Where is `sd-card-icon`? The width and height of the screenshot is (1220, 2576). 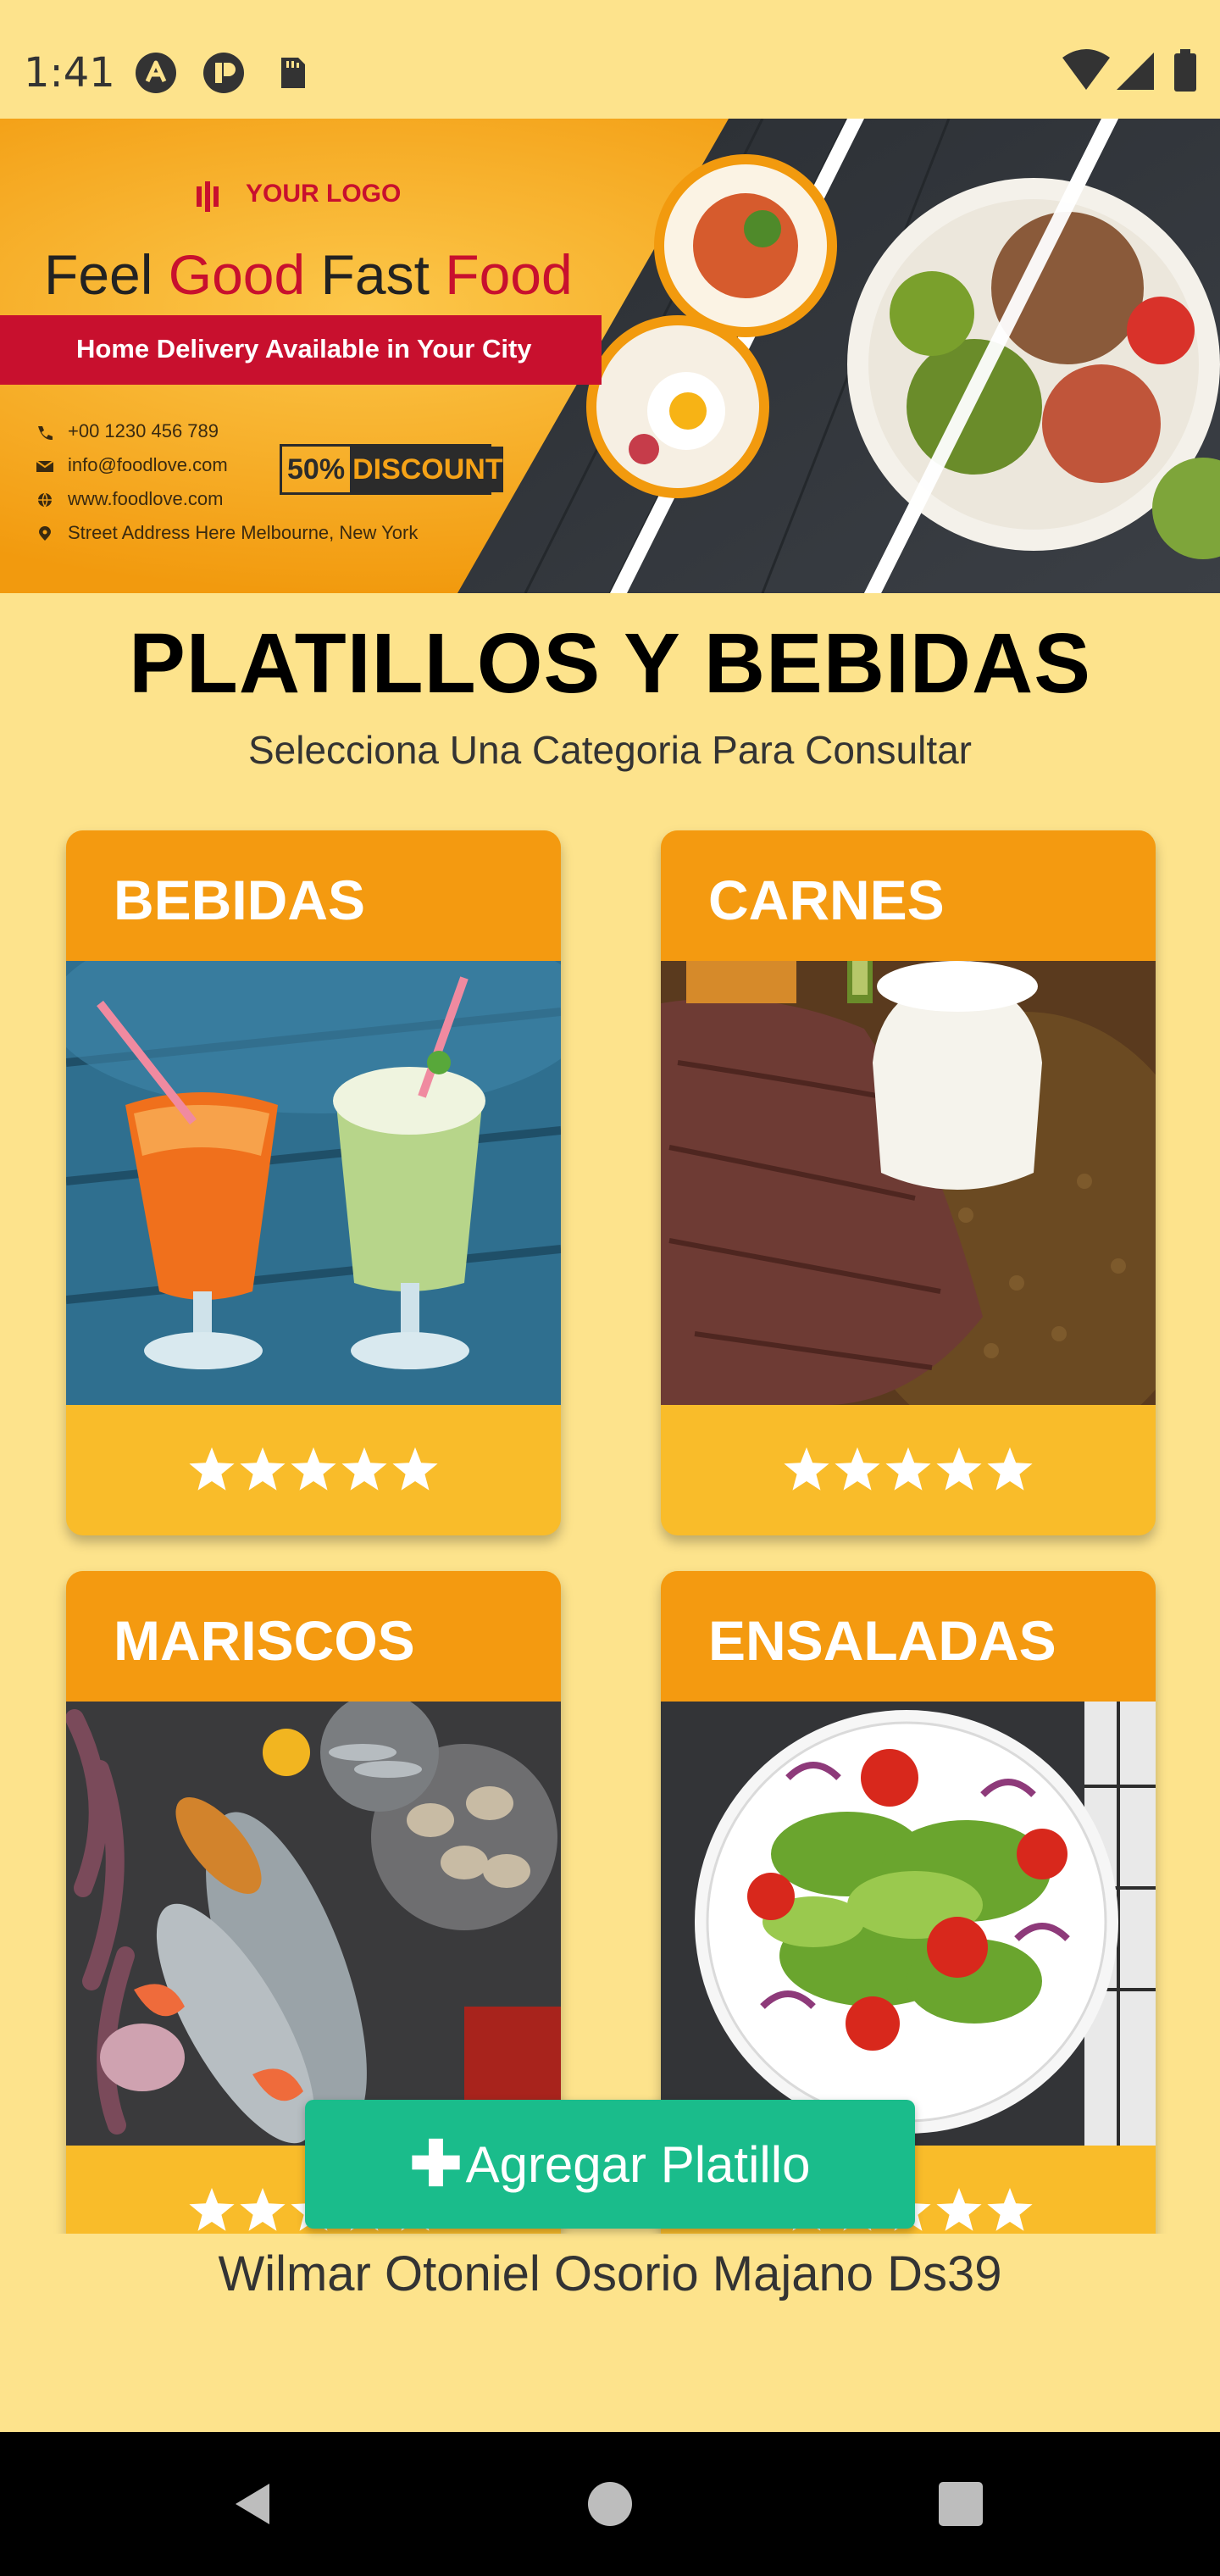
sd-card-icon is located at coordinates (293, 73).